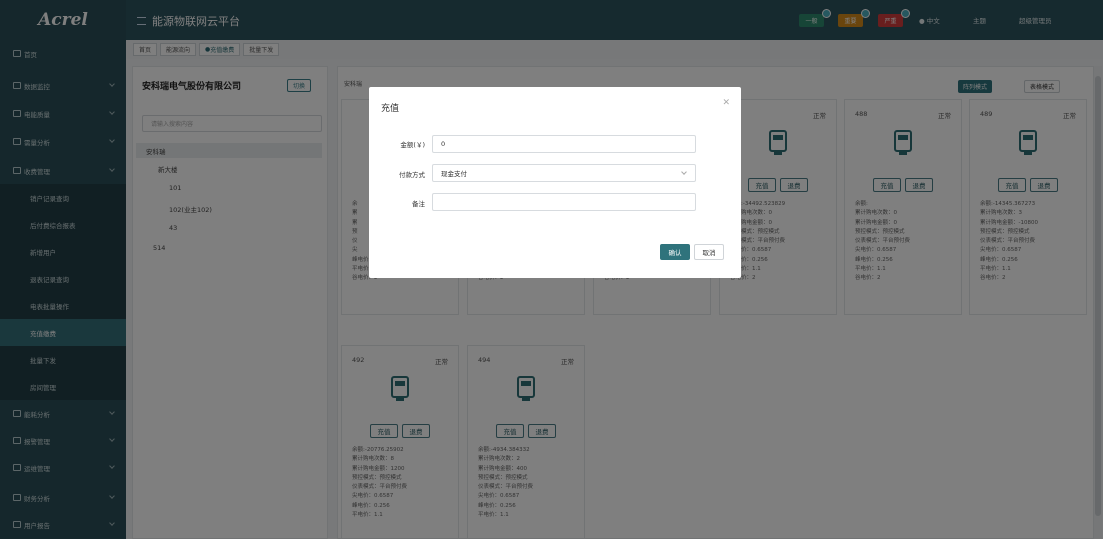  Describe the element at coordinates (564, 202) in the screenshot. I see `note-input` at that location.